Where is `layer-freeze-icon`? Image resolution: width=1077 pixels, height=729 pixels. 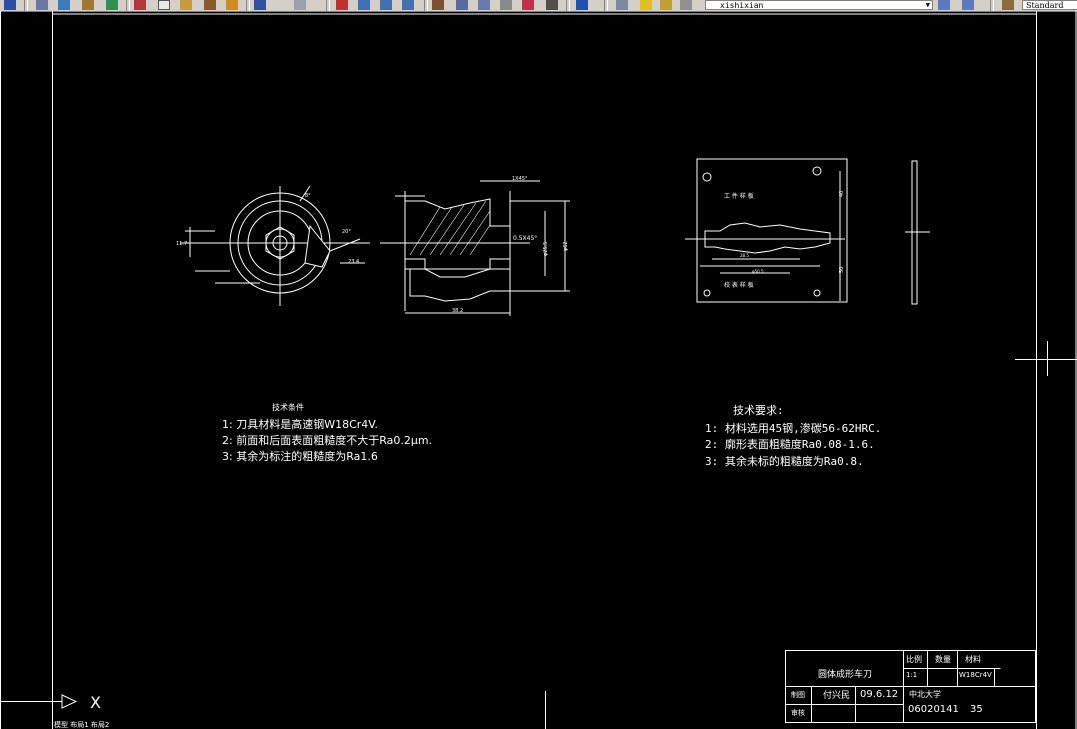 layer-freeze-icon is located at coordinates (666, 5).